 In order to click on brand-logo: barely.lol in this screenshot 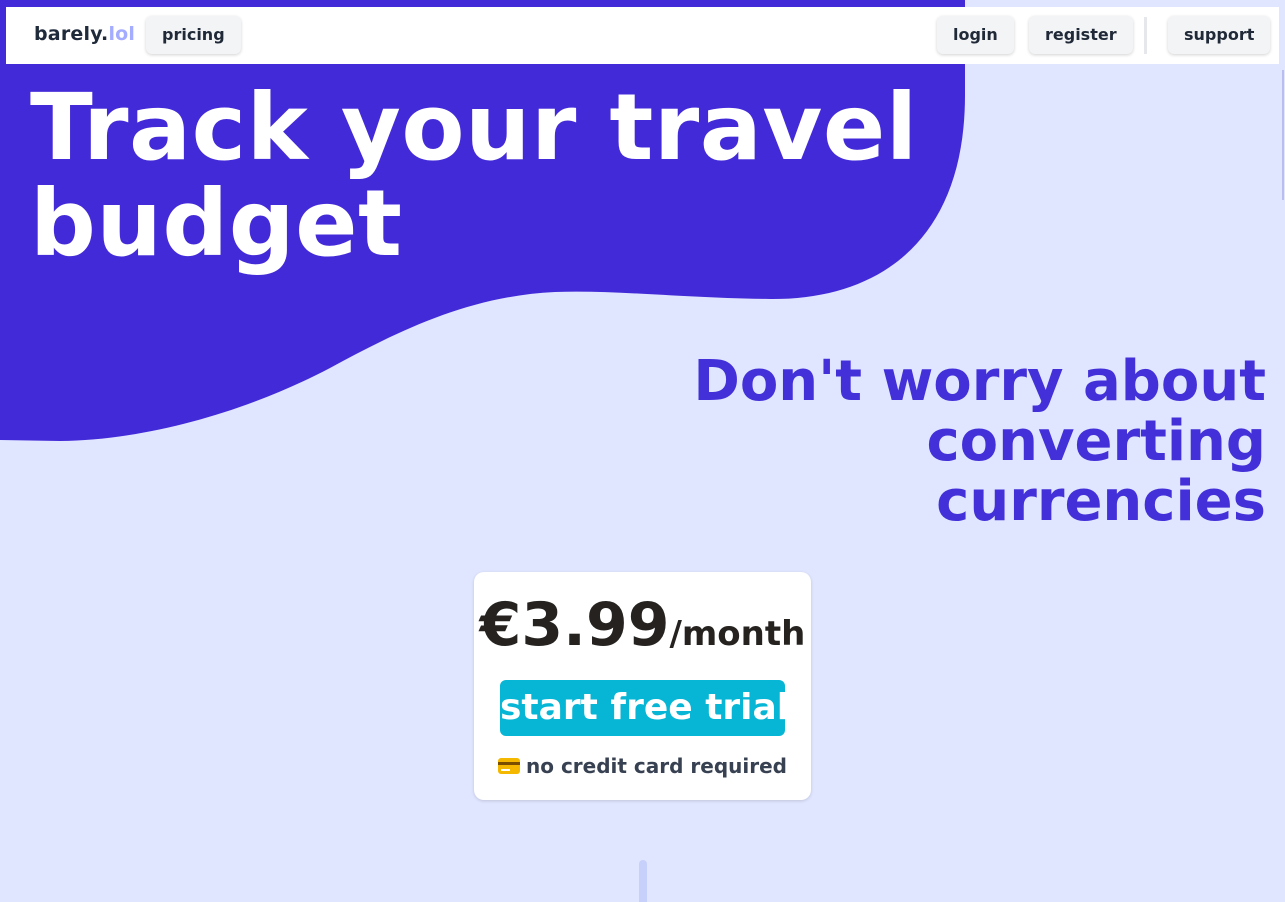, I will do `click(84, 34)`.